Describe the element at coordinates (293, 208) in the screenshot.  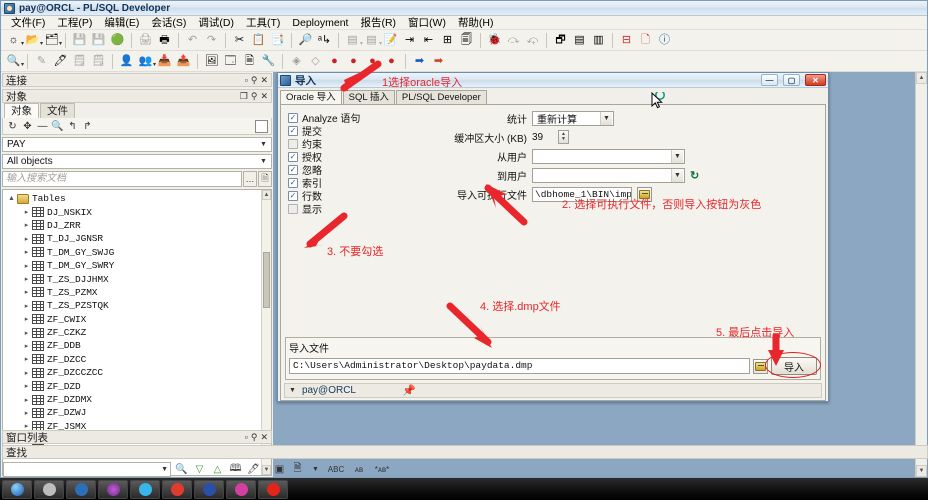
I see `checkbox-box` at that location.